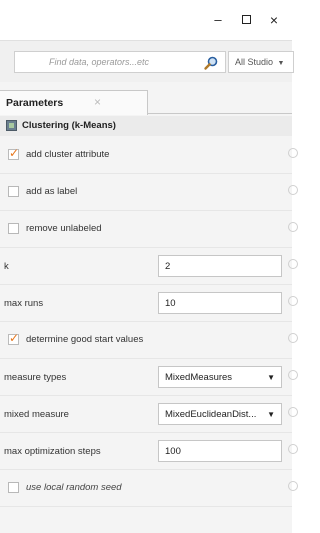 This screenshot has height=533, width=320. Describe the element at coordinates (74, 102) in the screenshot. I see `tab-parameters: Parameters ×` at that location.